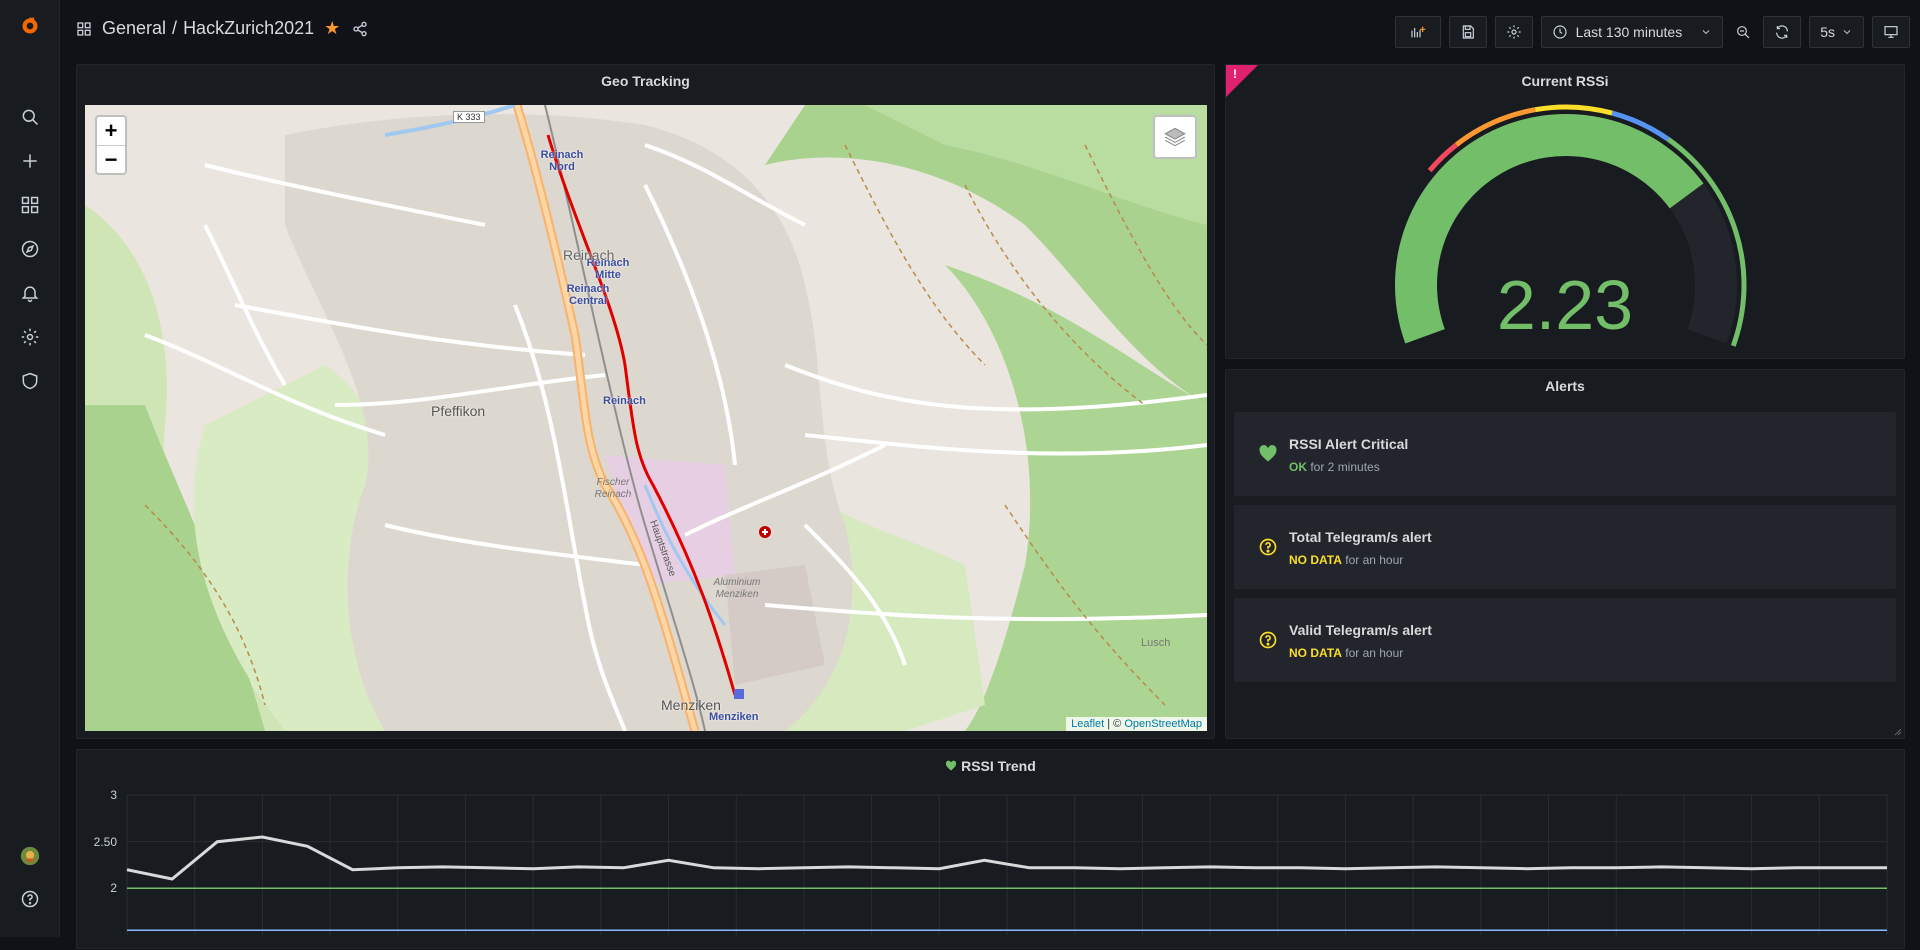  I want to click on save-icon, so click(1468, 32).